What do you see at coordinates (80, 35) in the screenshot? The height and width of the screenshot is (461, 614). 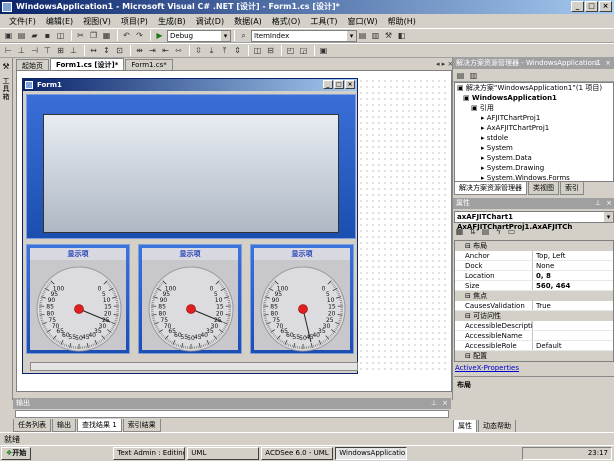 I see `cut-icon: ✂` at bounding box center [80, 35].